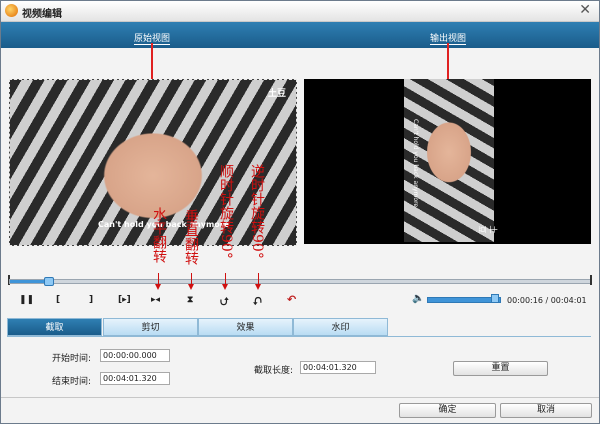  What do you see at coordinates (257, 302) in the screenshot?
I see `rotate-counterclockwise-button: ⮏` at bounding box center [257, 302].